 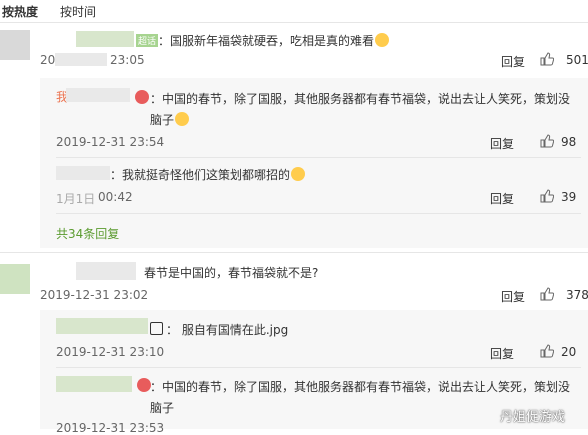 I want to click on comment-time-prefix: 20, so click(x=48, y=60).